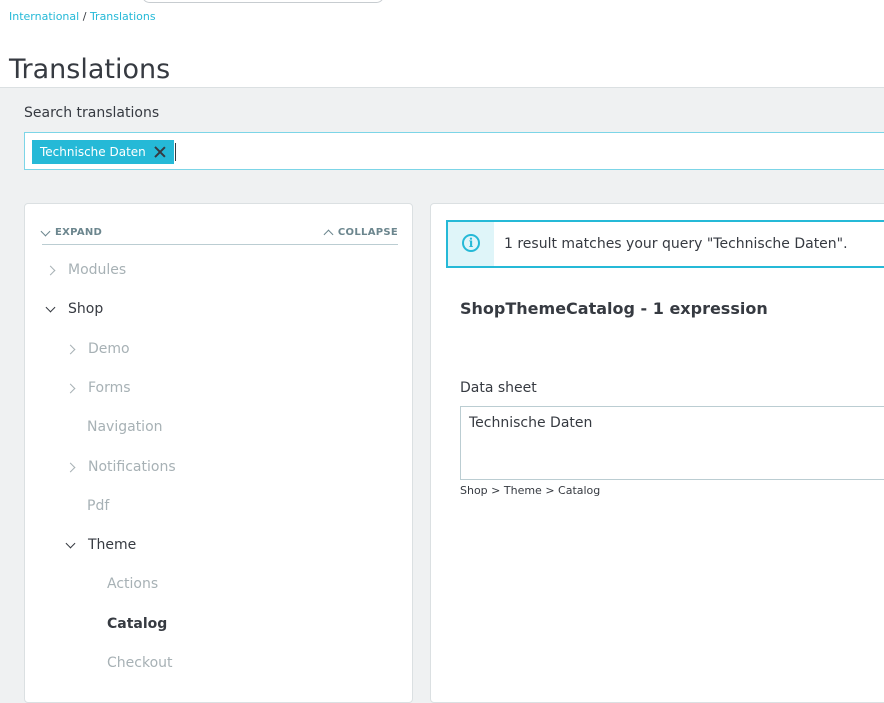 The width and height of the screenshot is (884, 703). What do you see at coordinates (79, 232) in the screenshot?
I see `expand-label: EXPAND` at bounding box center [79, 232].